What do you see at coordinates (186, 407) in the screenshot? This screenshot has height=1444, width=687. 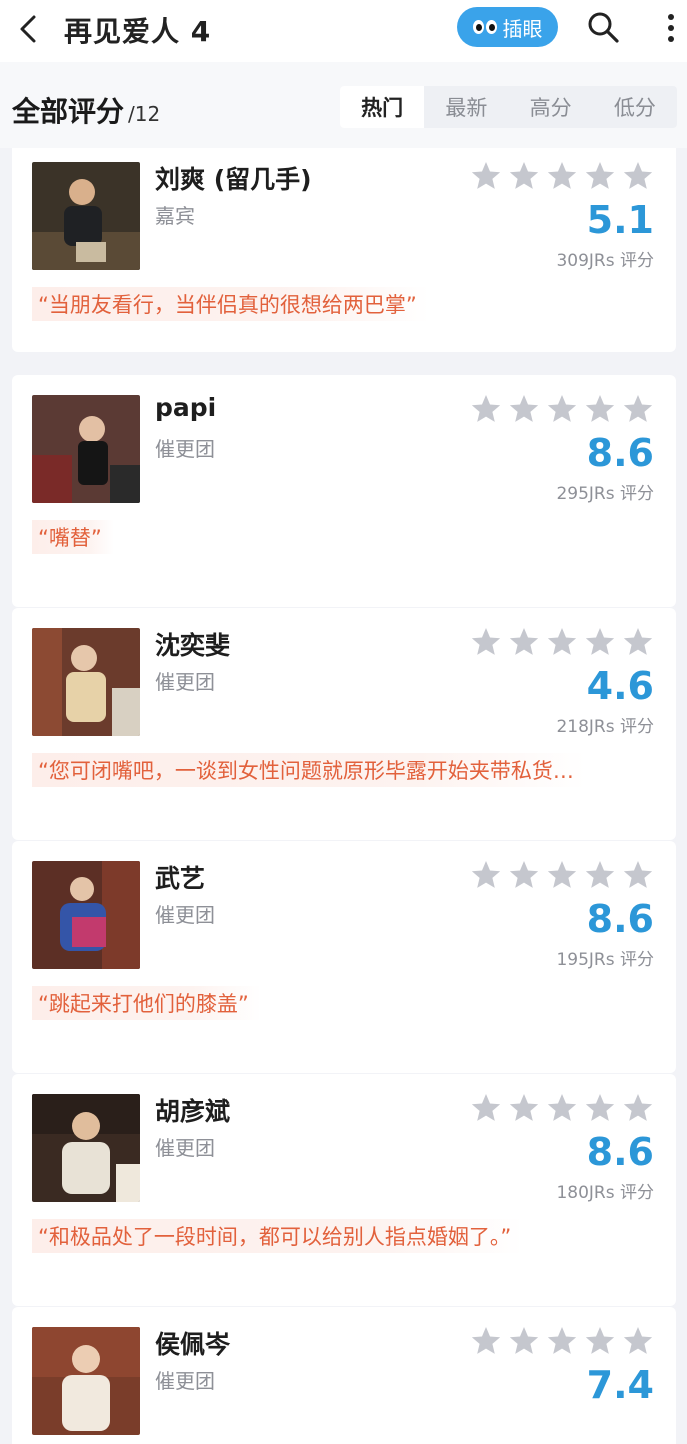 I see `person-name: papi` at bounding box center [186, 407].